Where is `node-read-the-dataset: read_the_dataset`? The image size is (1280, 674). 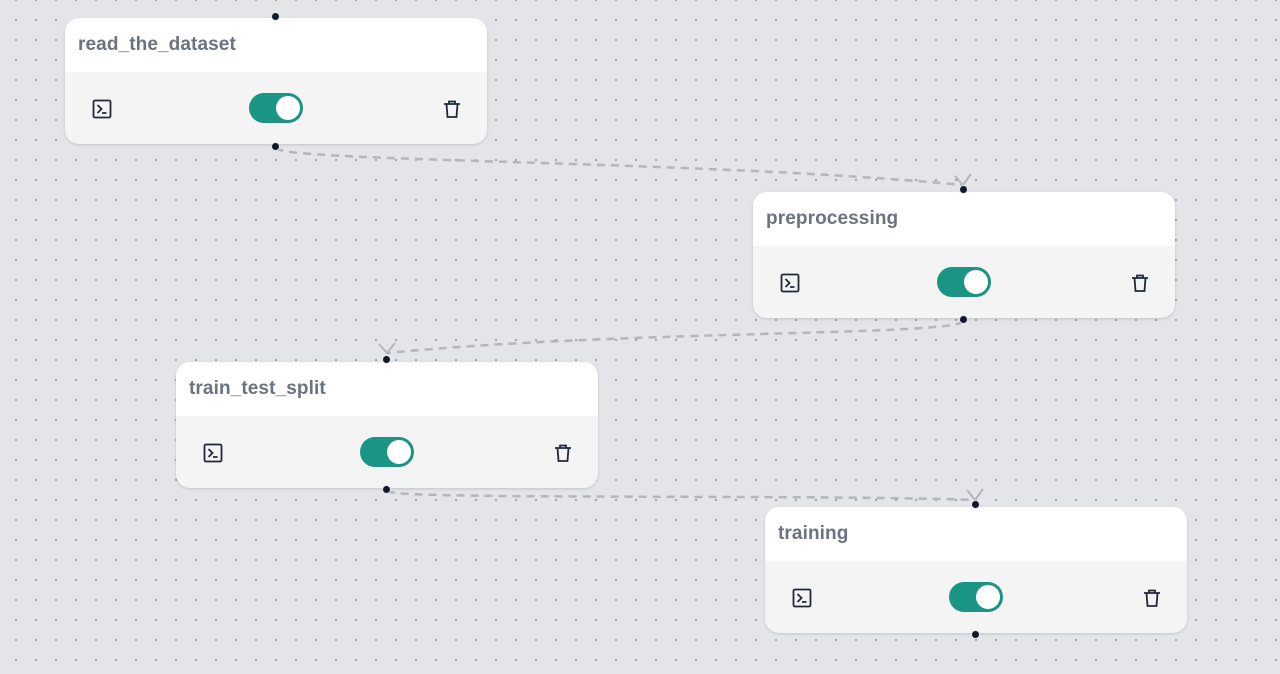 node-read-the-dataset: read_the_dataset is located at coordinates (276, 81).